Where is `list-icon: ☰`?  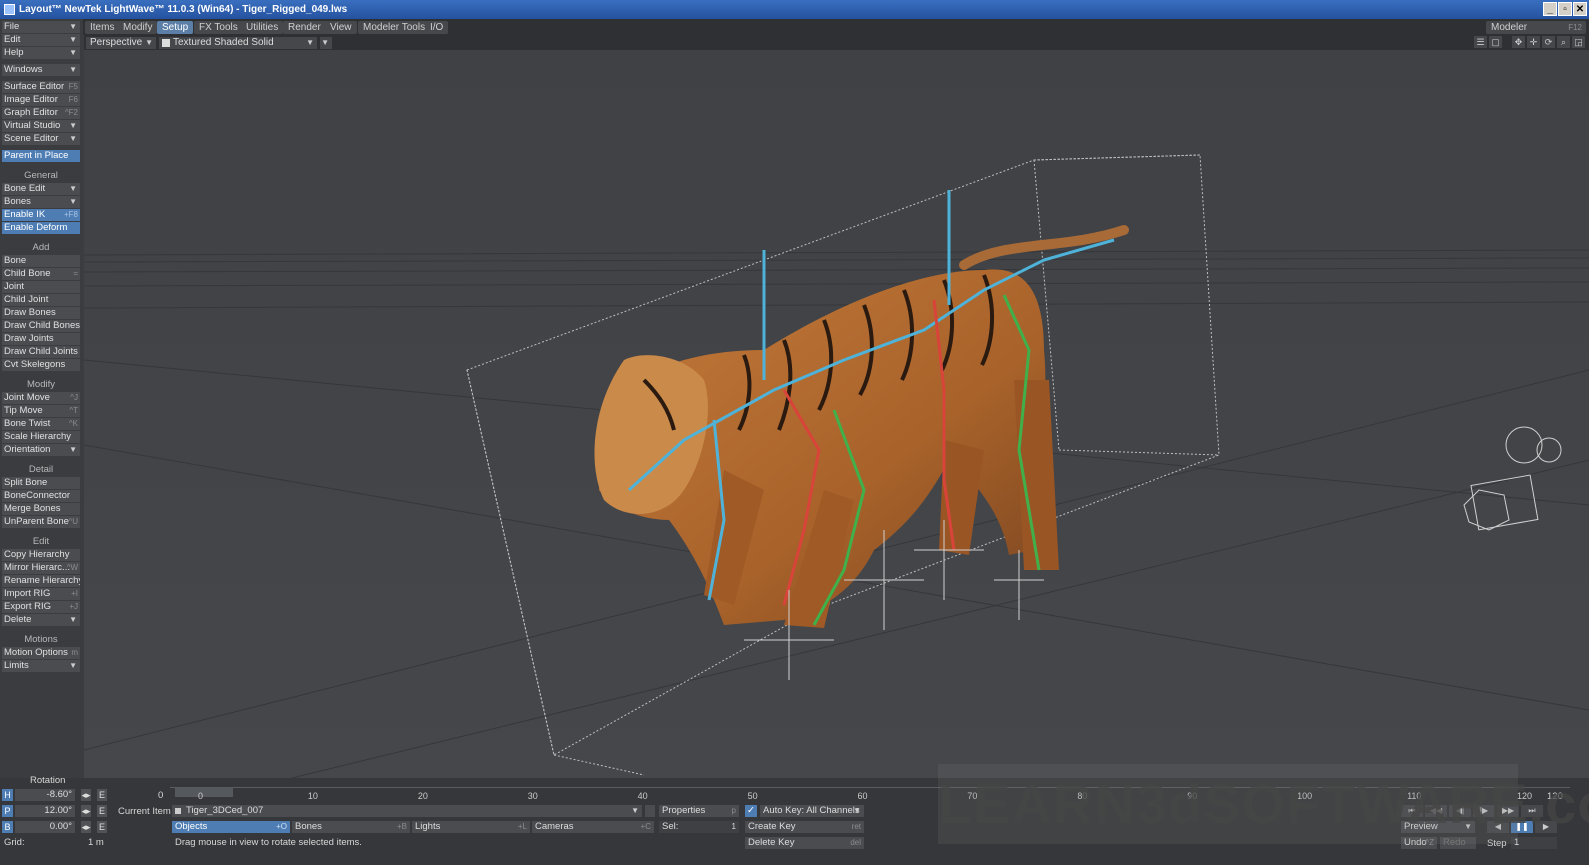 list-icon: ☰ is located at coordinates (1480, 42).